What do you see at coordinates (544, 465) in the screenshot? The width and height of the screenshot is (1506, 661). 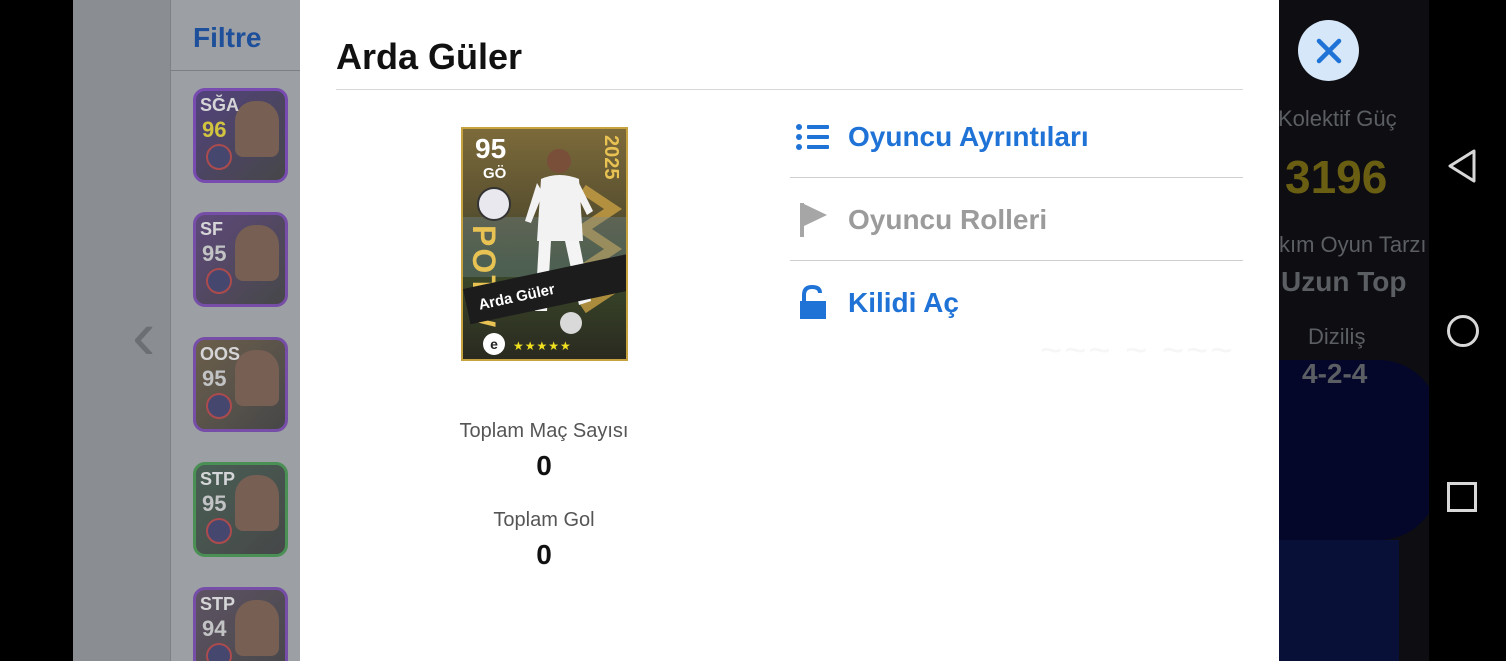 I see `total-matches-value: 0` at bounding box center [544, 465].